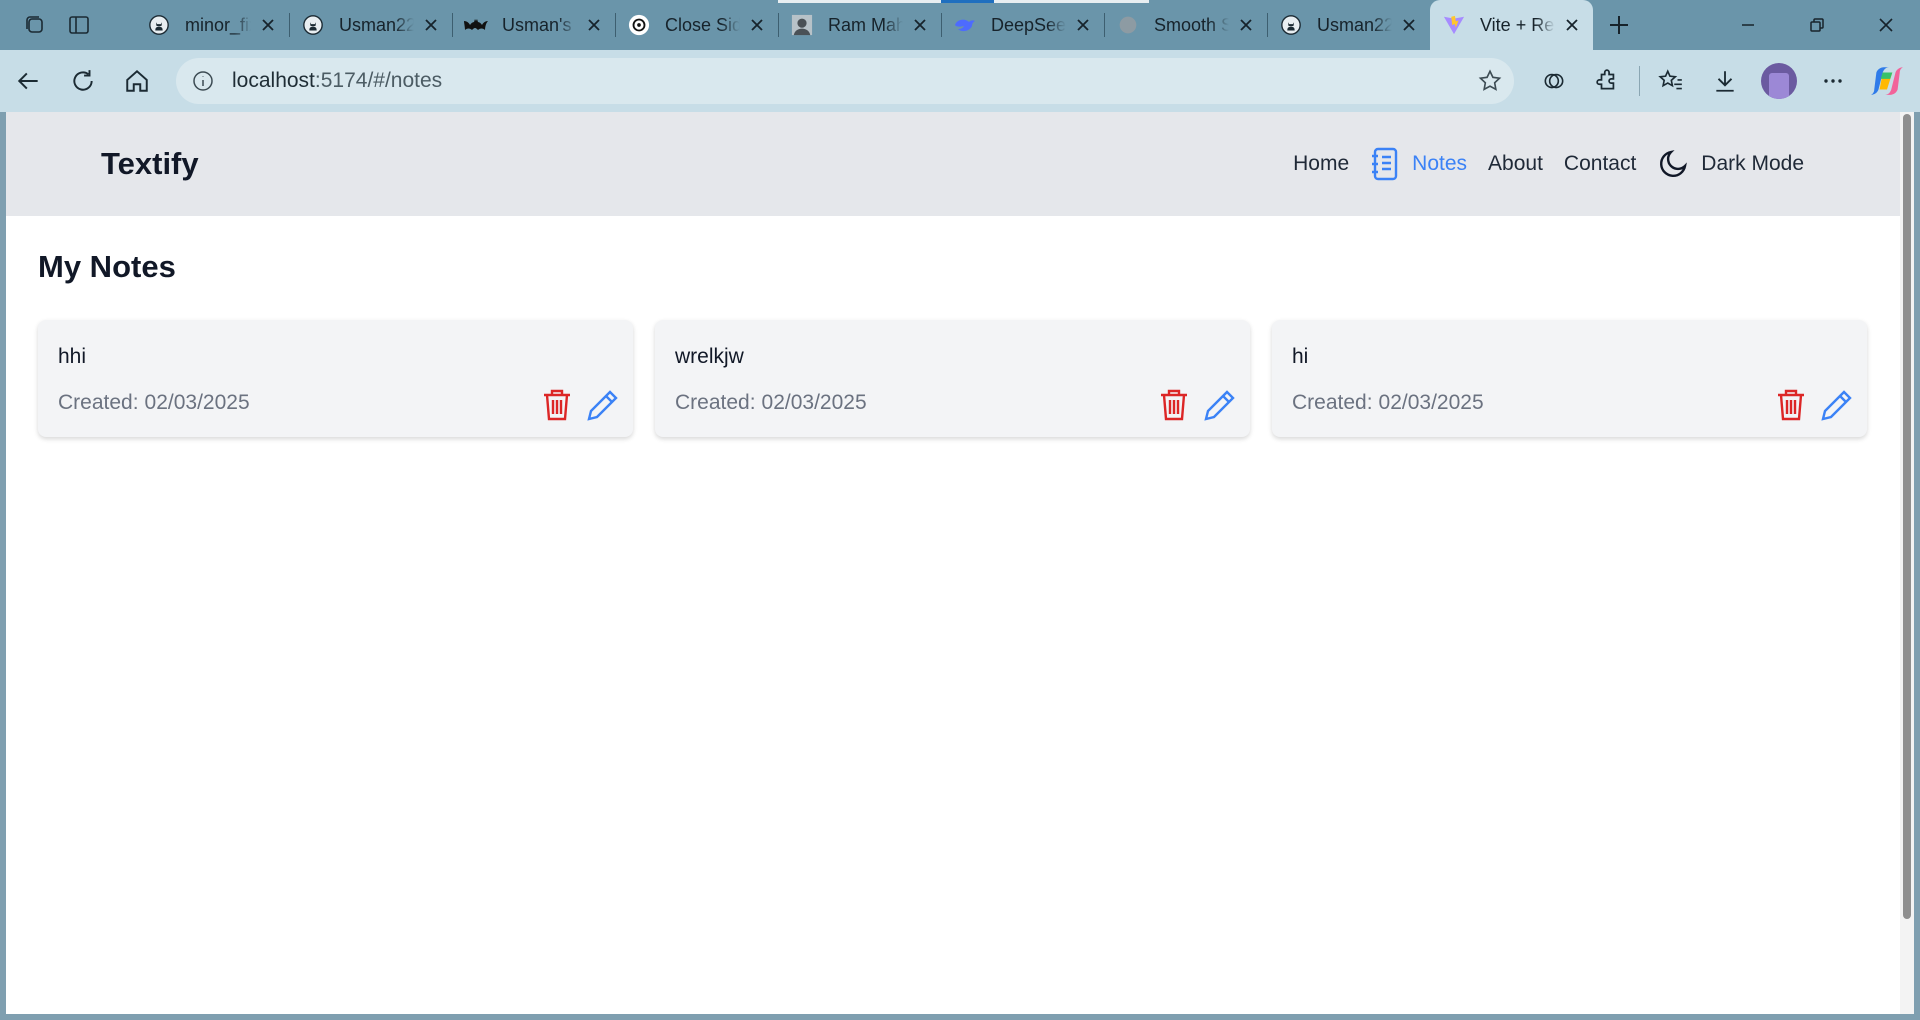 Image resolution: width=1920 pixels, height=1020 pixels. What do you see at coordinates (1440, 163) in the screenshot?
I see `nav-notes-label: Notes` at bounding box center [1440, 163].